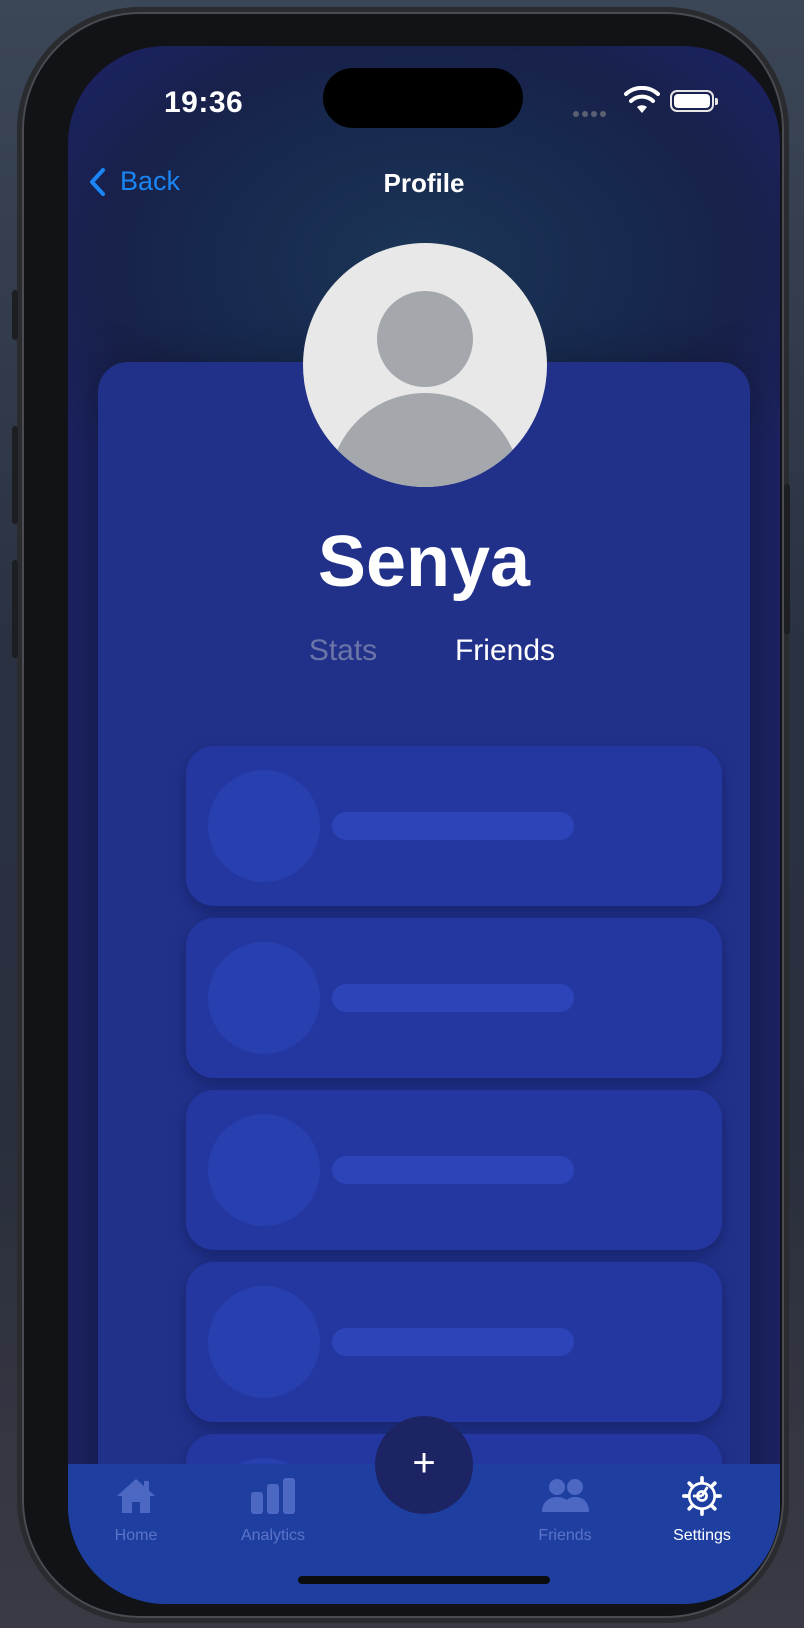 The image size is (804, 1628). Describe the element at coordinates (565, 1535) in the screenshot. I see `tab-bar-friends-label: Friends` at that location.